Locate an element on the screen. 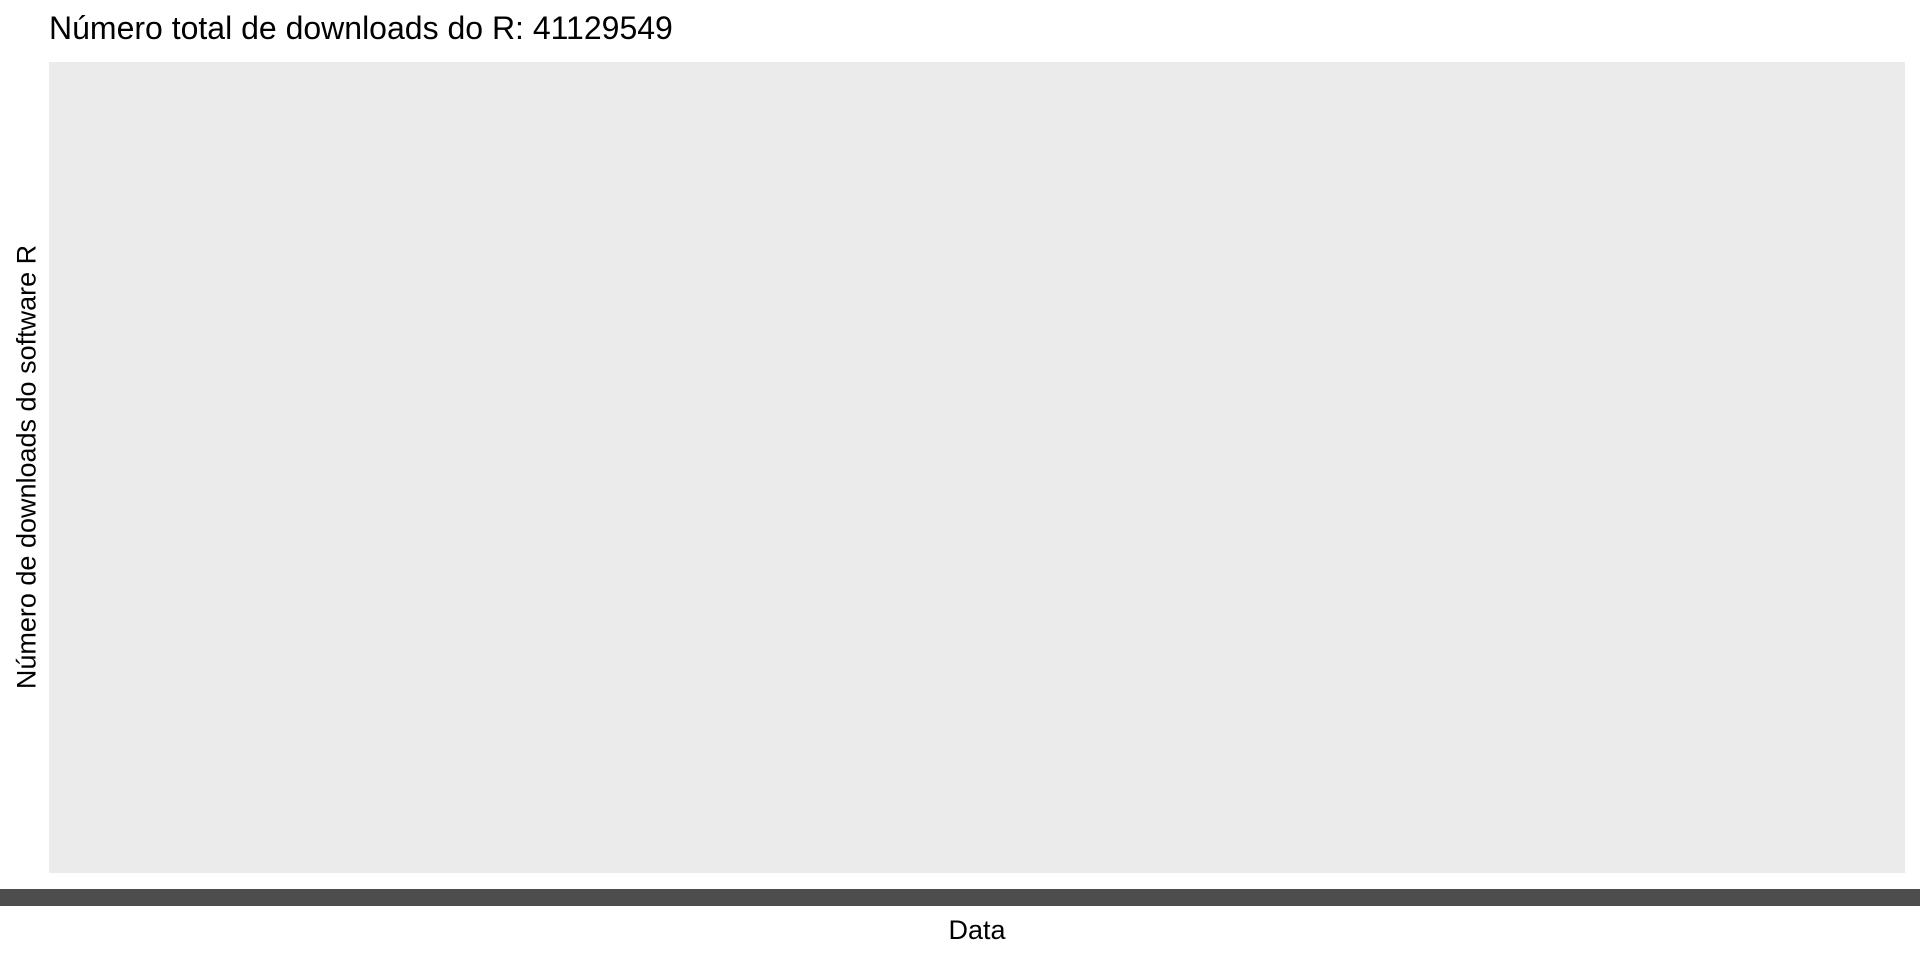  chart-title: Número total de downloads do R: 41129549 is located at coordinates (361, 28).